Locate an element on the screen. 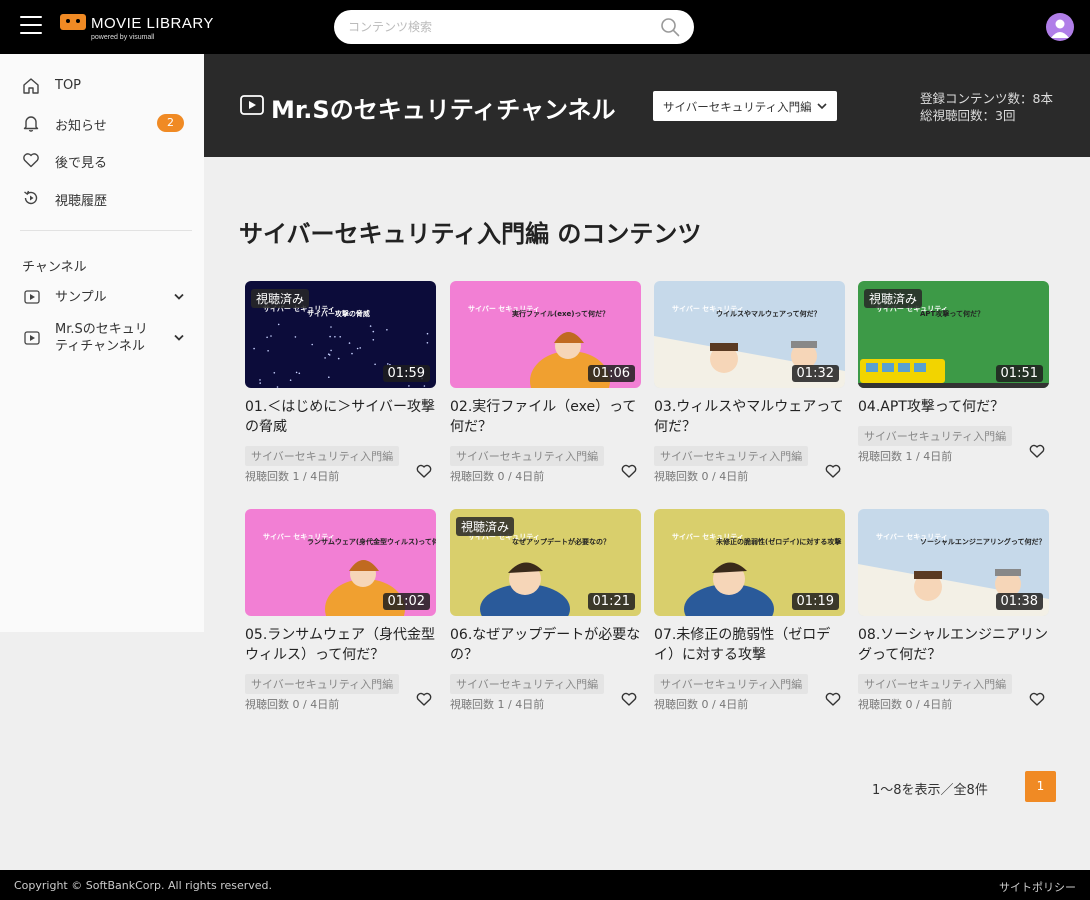 The image size is (1090, 900). video-title: 01.＜はじめに＞サイバー攻撃の脅威 is located at coordinates (340, 417).